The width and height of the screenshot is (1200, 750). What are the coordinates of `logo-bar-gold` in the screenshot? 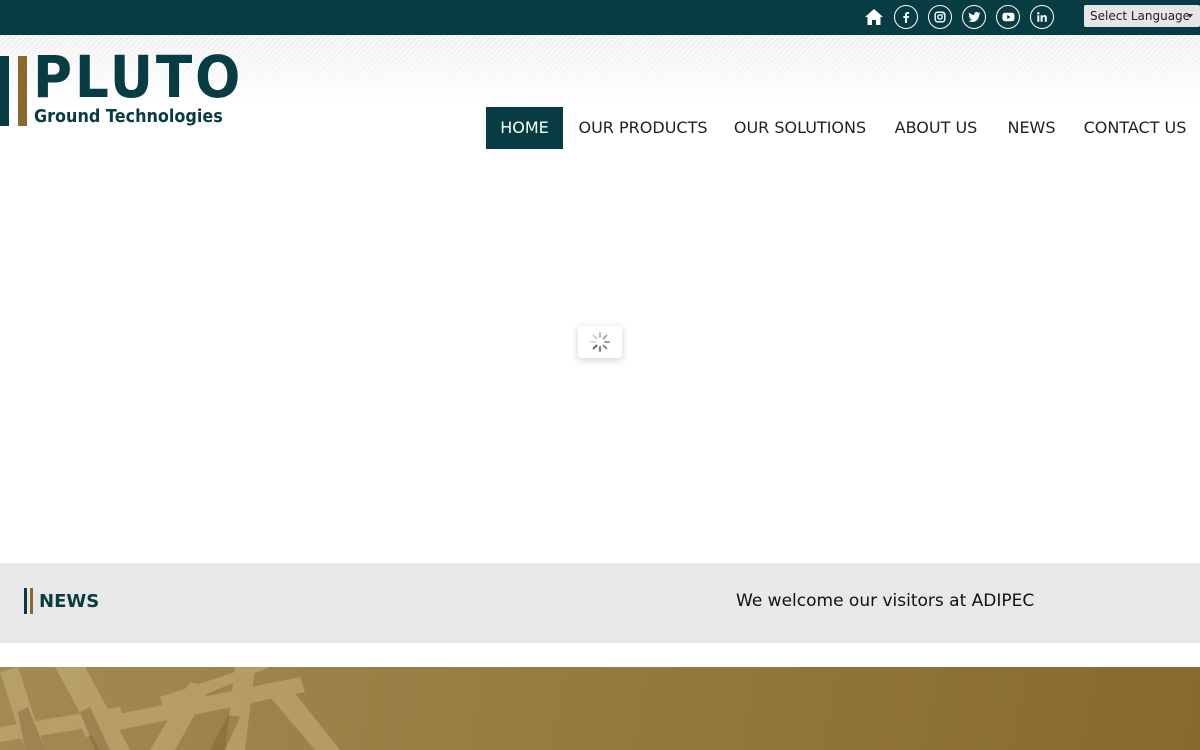 It's located at (22, 91).